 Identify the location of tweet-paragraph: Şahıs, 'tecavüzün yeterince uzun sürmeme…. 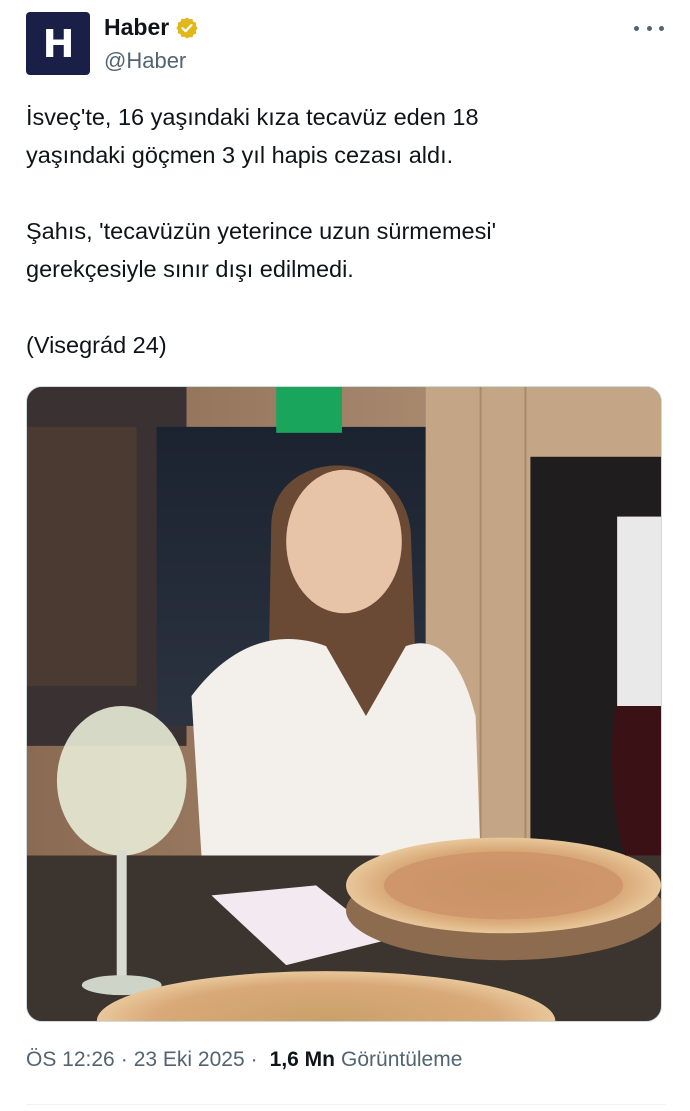
(261, 250).